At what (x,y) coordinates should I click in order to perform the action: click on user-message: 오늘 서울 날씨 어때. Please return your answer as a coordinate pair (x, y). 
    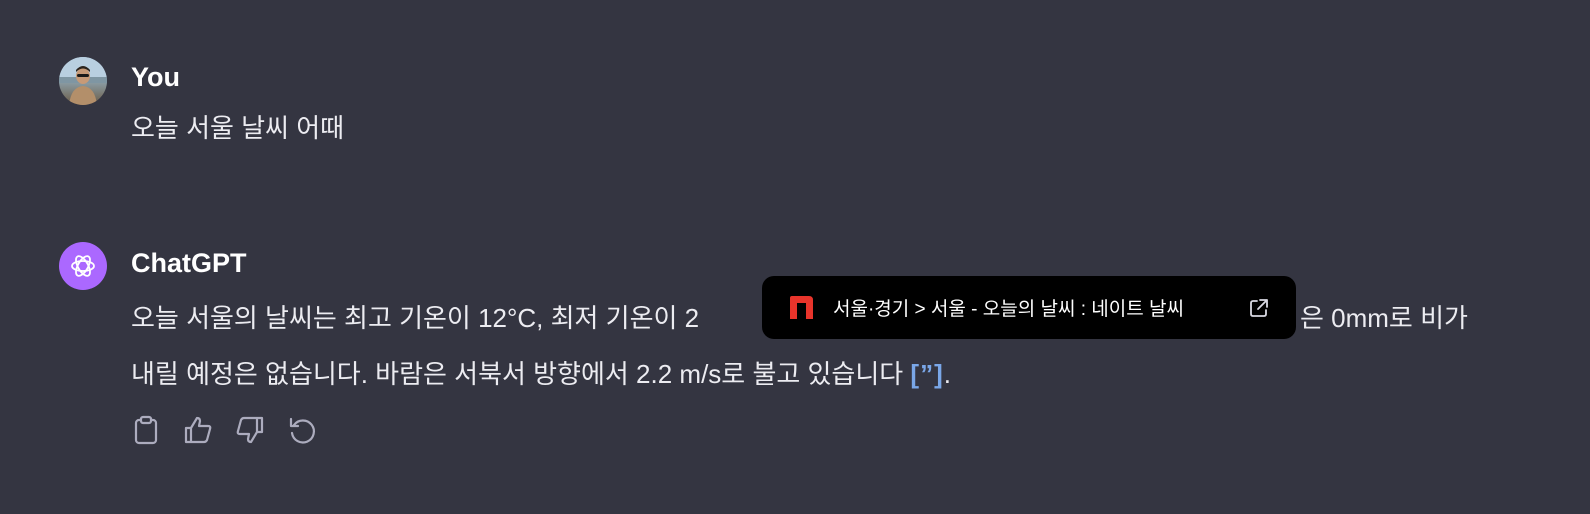
    Looking at the image, I should click on (238, 128).